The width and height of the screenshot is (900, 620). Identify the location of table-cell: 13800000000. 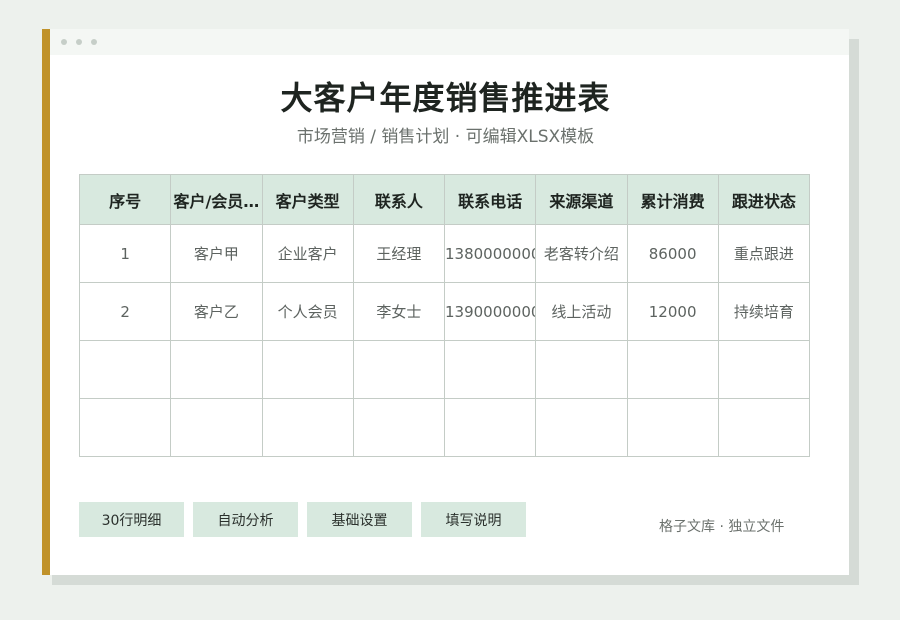
(490, 253).